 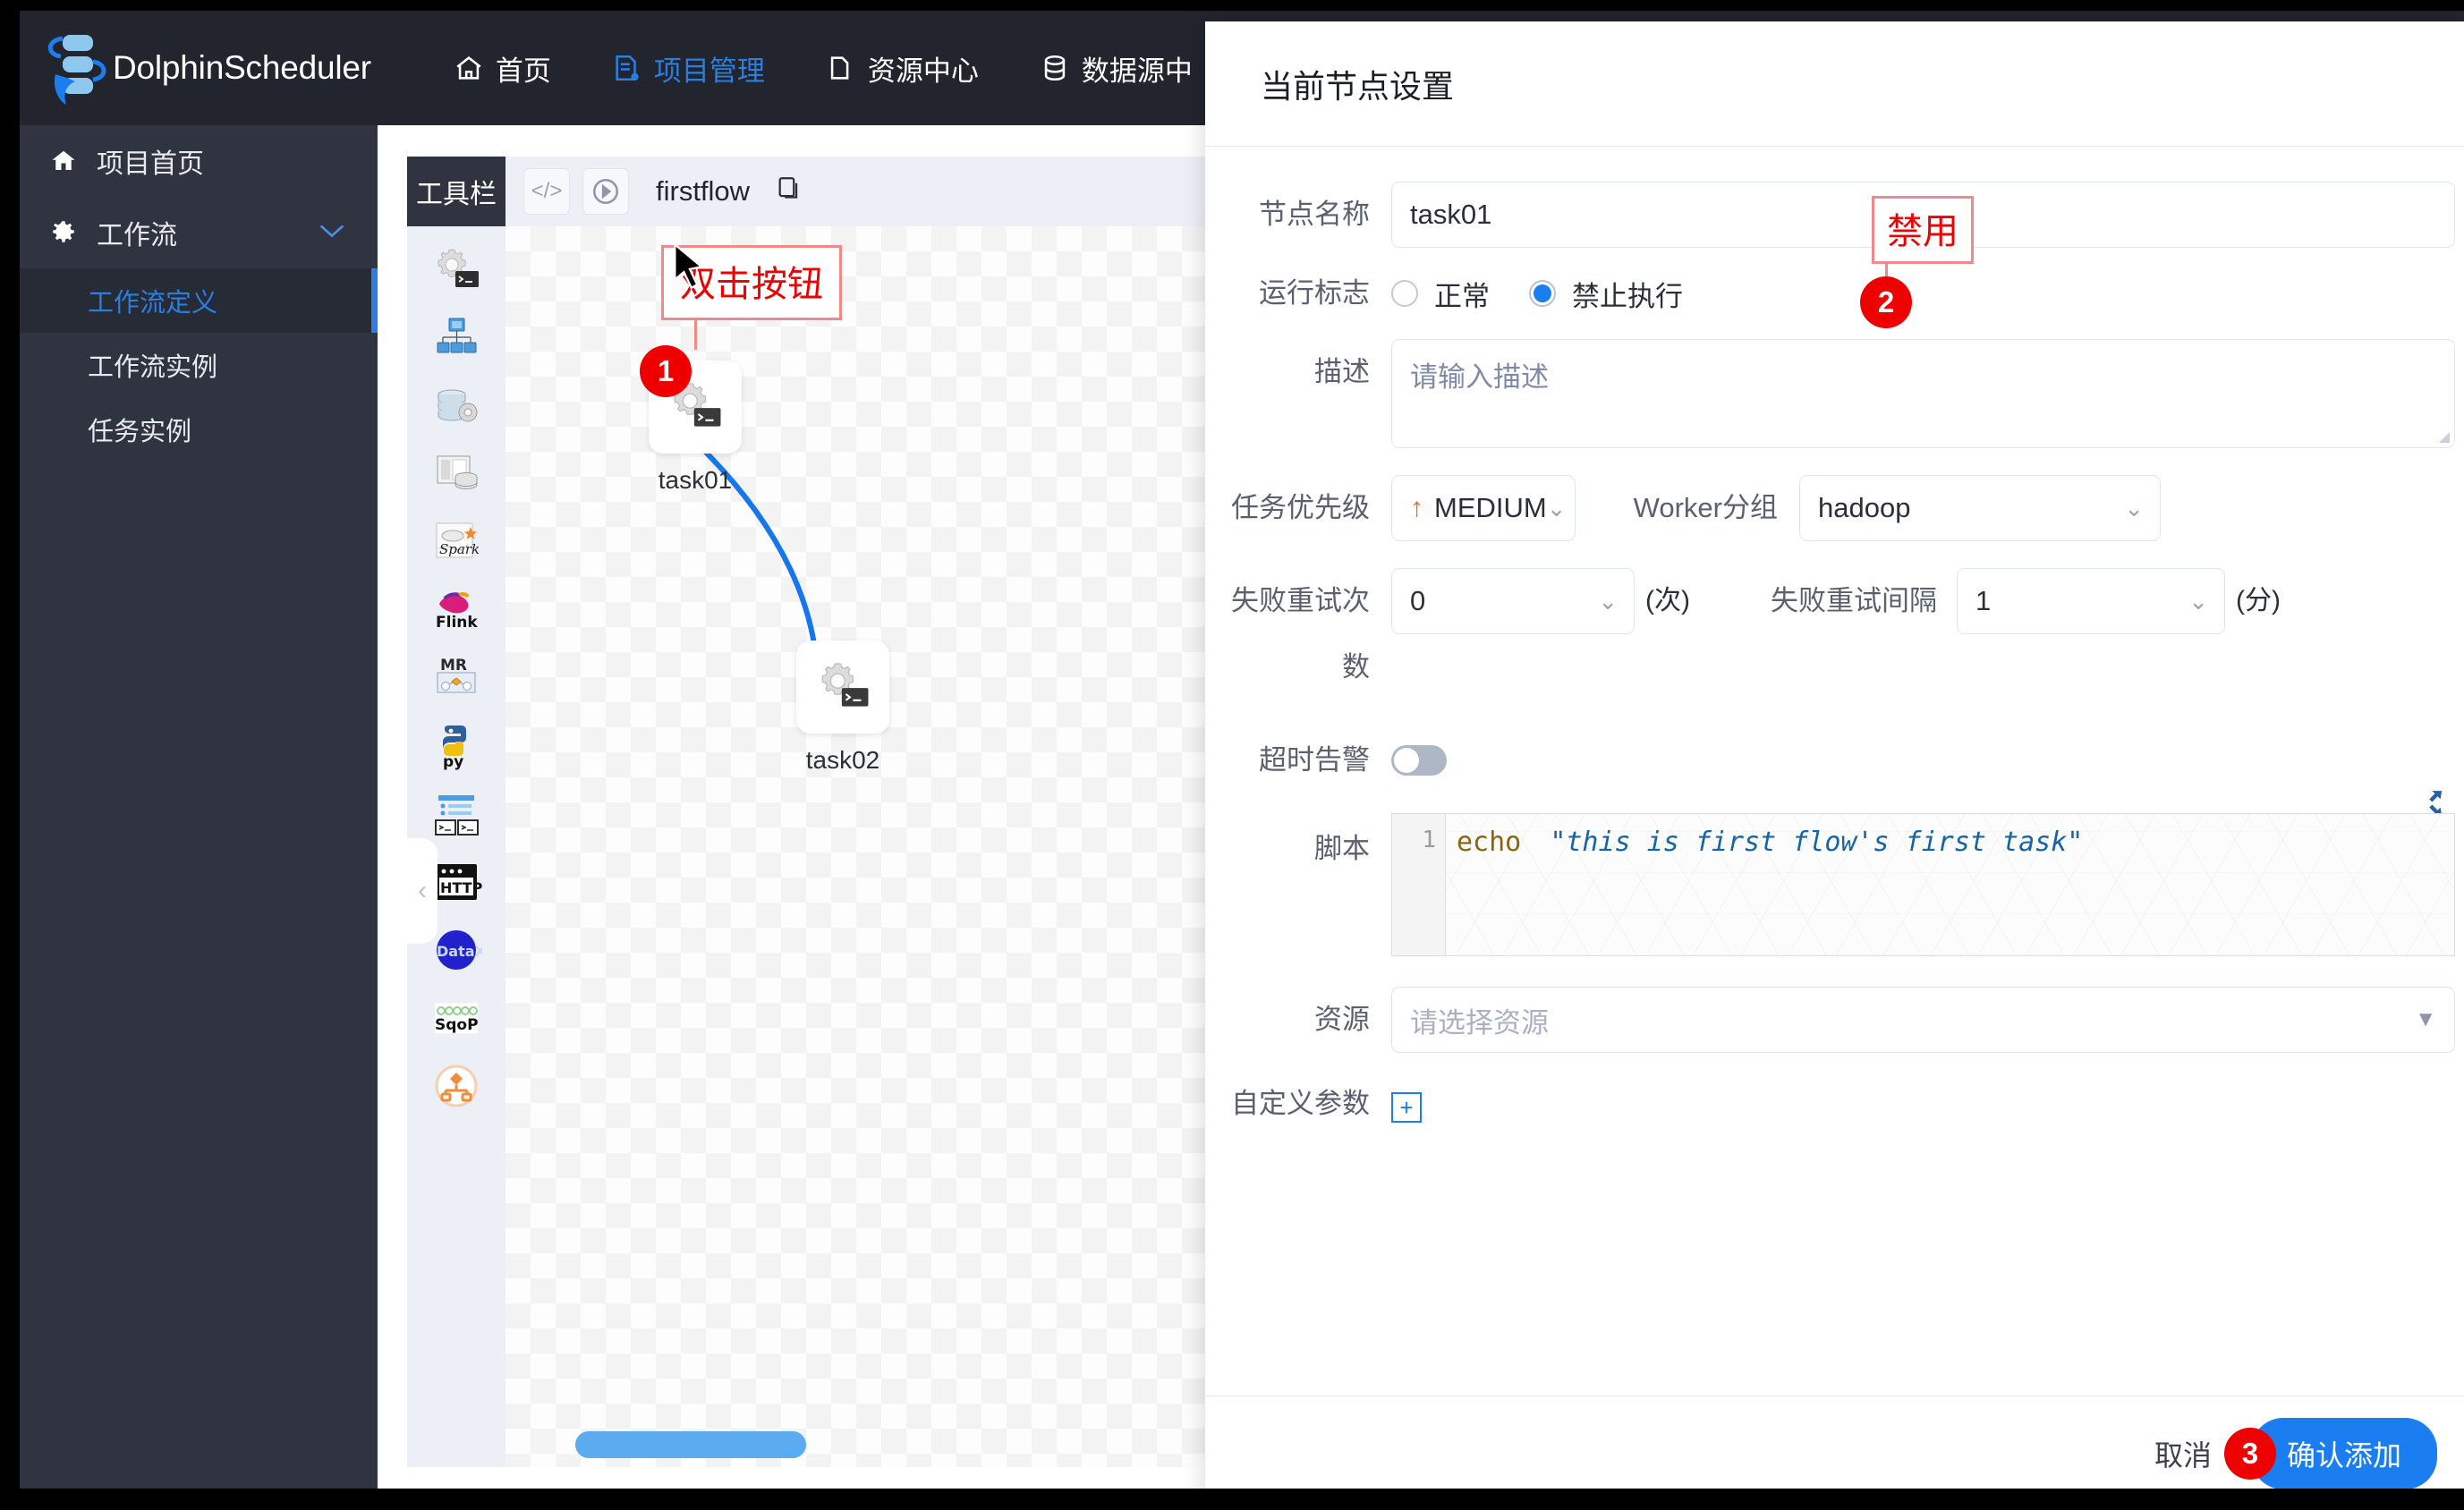 What do you see at coordinates (1705, 507) in the screenshot?
I see `label-worker-group: Worker分组` at bounding box center [1705, 507].